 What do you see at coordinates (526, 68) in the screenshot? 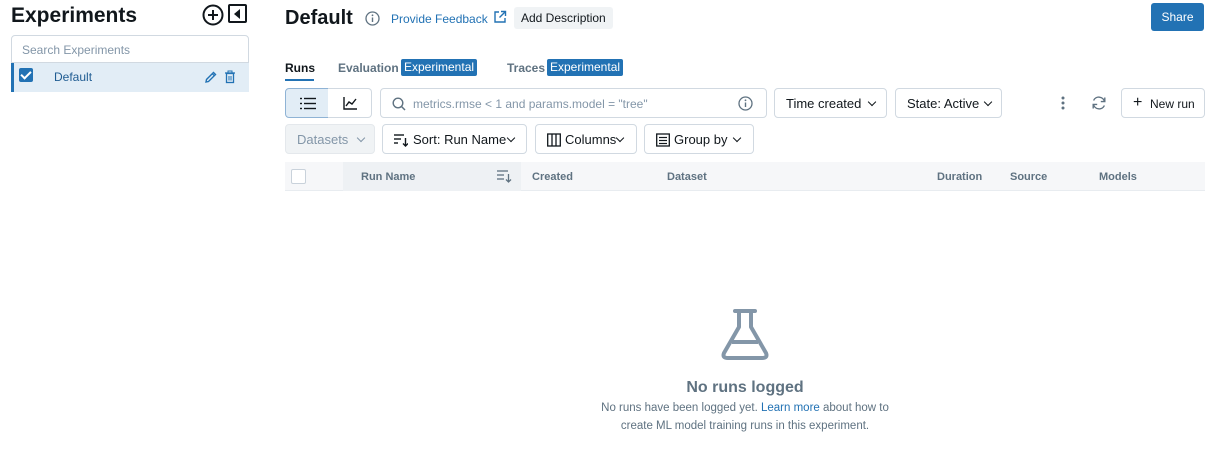
I see `tab-traces: Traces` at bounding box center [526, 68].